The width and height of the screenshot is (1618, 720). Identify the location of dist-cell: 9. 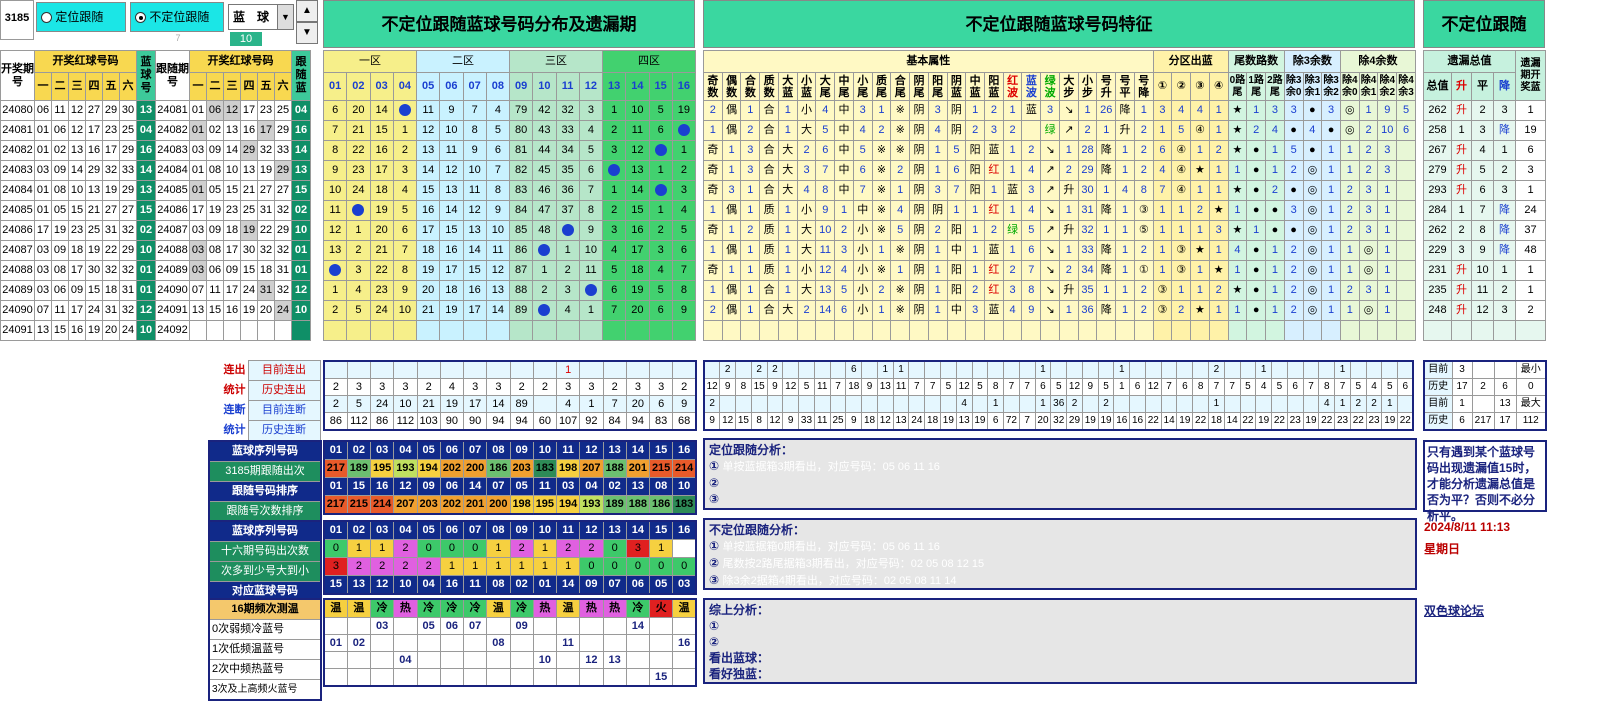
(498, 210).